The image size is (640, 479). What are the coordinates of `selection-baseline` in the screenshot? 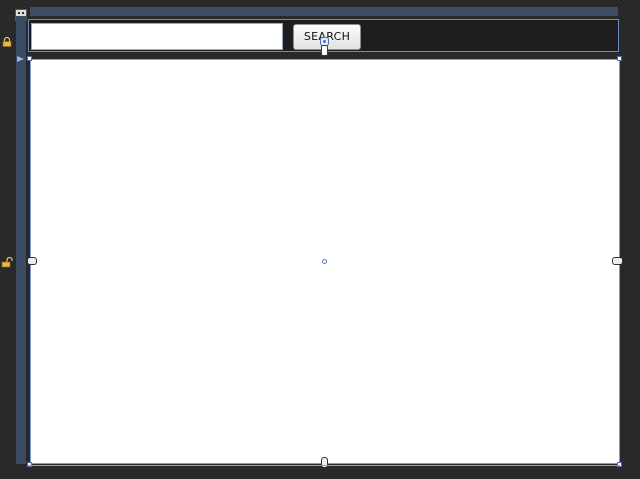 It's located at (324, 465).